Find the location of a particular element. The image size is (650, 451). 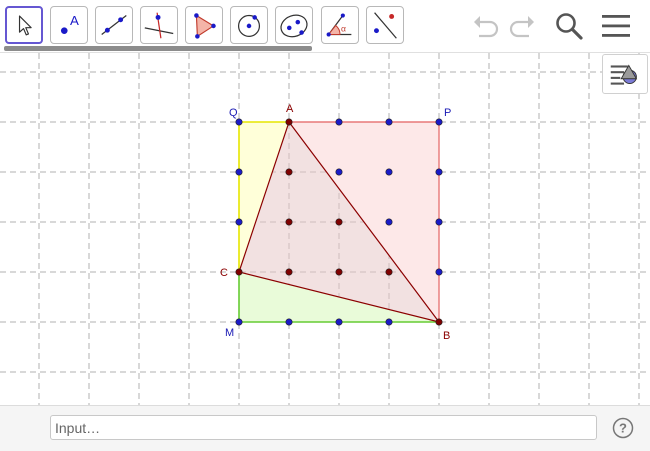

polygon-icon is located at coordinates (205, 26).